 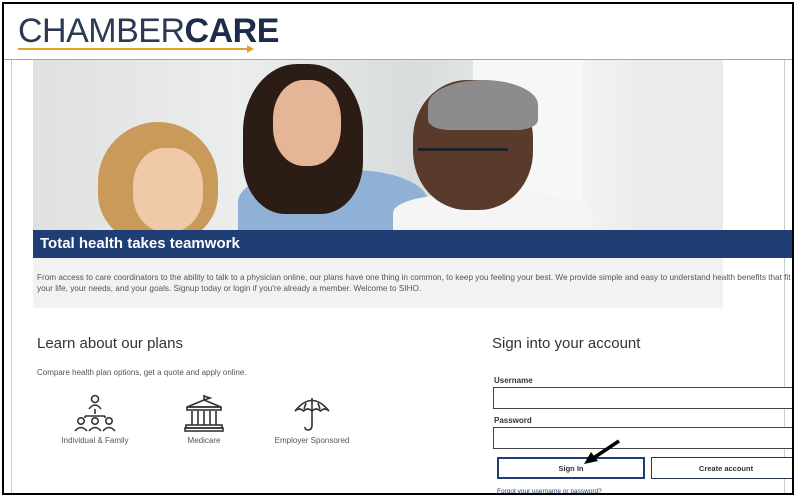 What do you see at coordinates (463, 156) in the screenshot?
I see `man-glasses` at bounding box center [463, 156].